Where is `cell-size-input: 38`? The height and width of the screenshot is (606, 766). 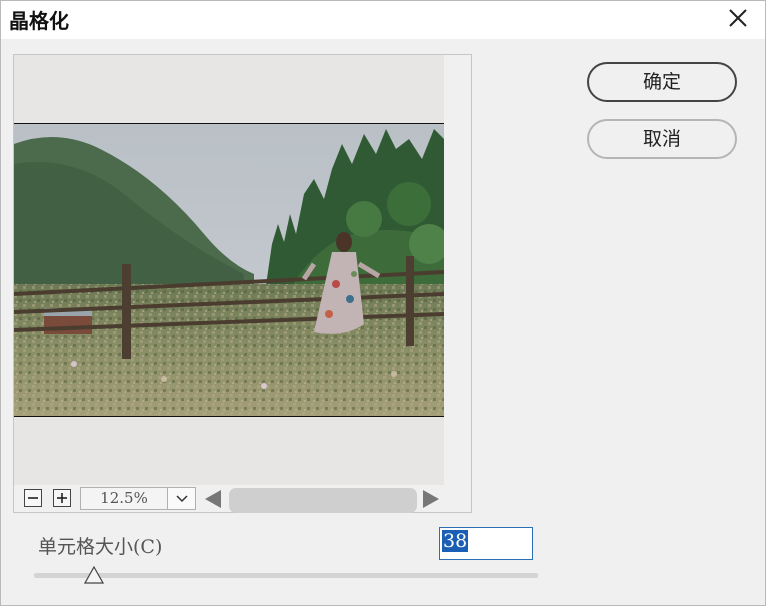
cell-size-input: 38 is located at coordinates (486, 543).